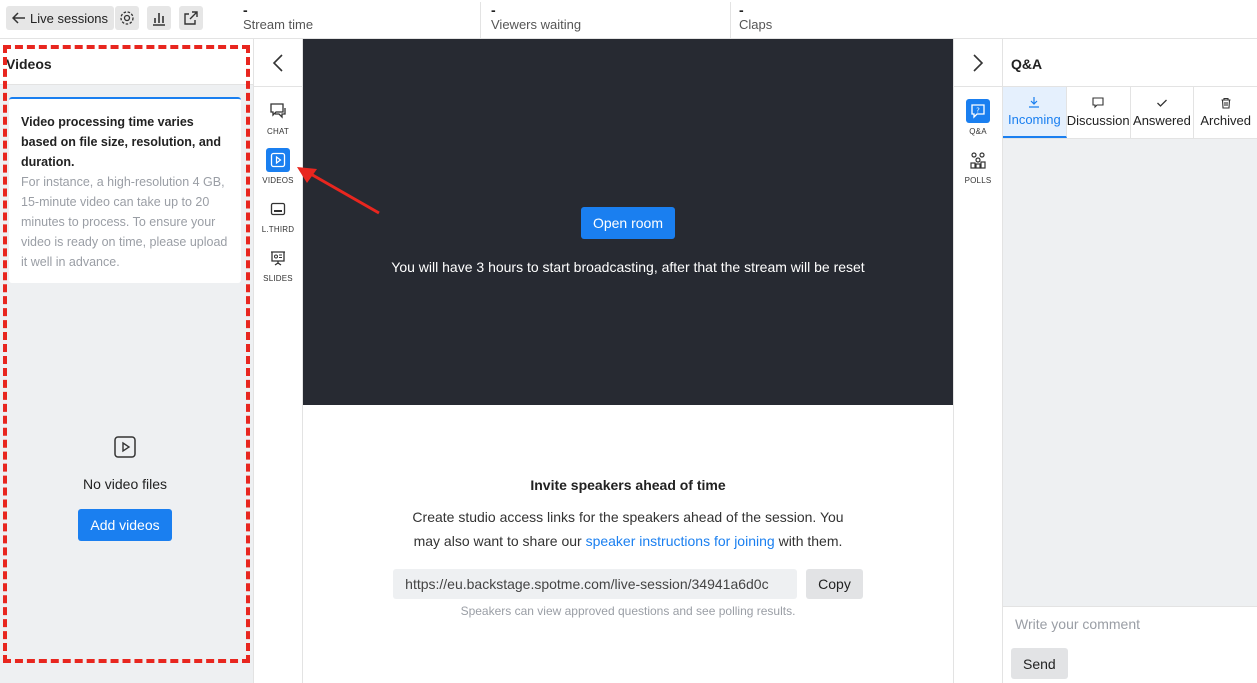 This screenshot has width=1257, height=683. I want to click on no-video-files-text: No video files, so click(125, 484).